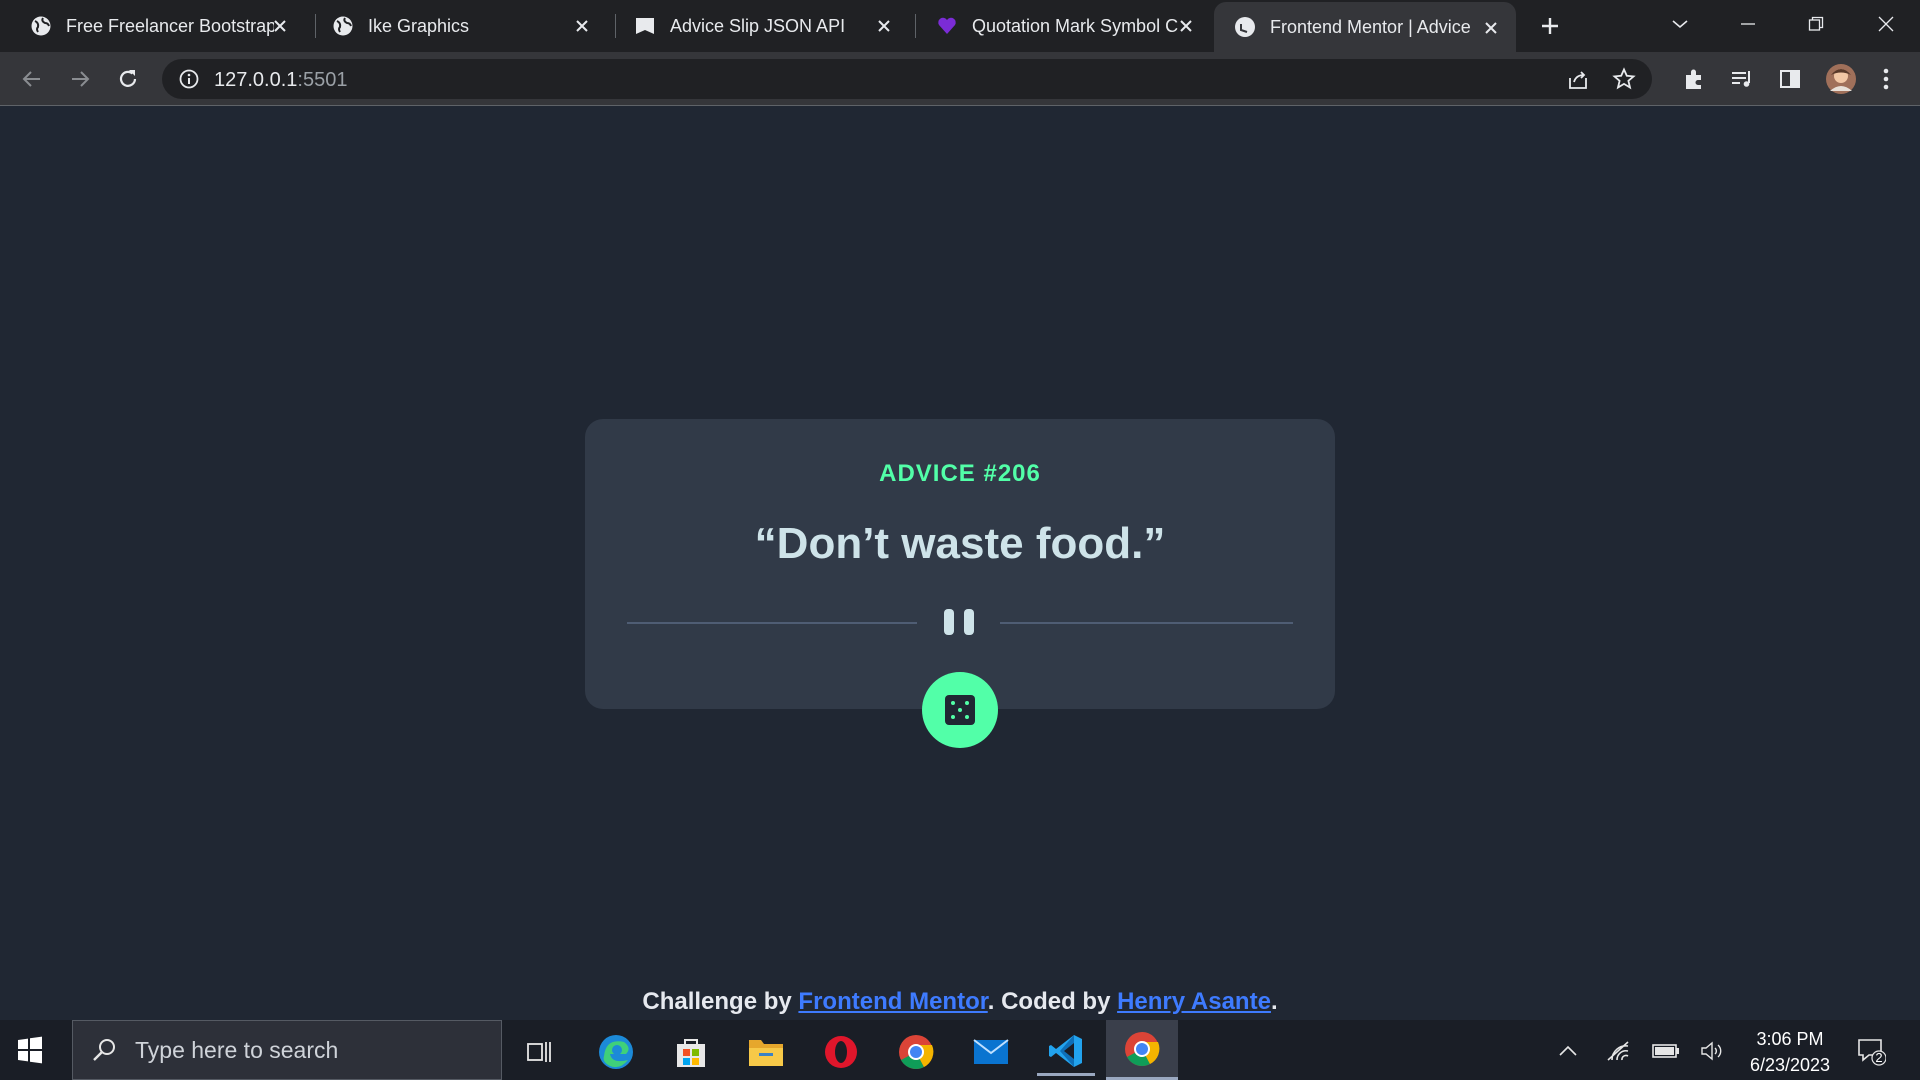 The image size is (1920, 1080). I want to click on task-view-icon, so click(539, 1052).